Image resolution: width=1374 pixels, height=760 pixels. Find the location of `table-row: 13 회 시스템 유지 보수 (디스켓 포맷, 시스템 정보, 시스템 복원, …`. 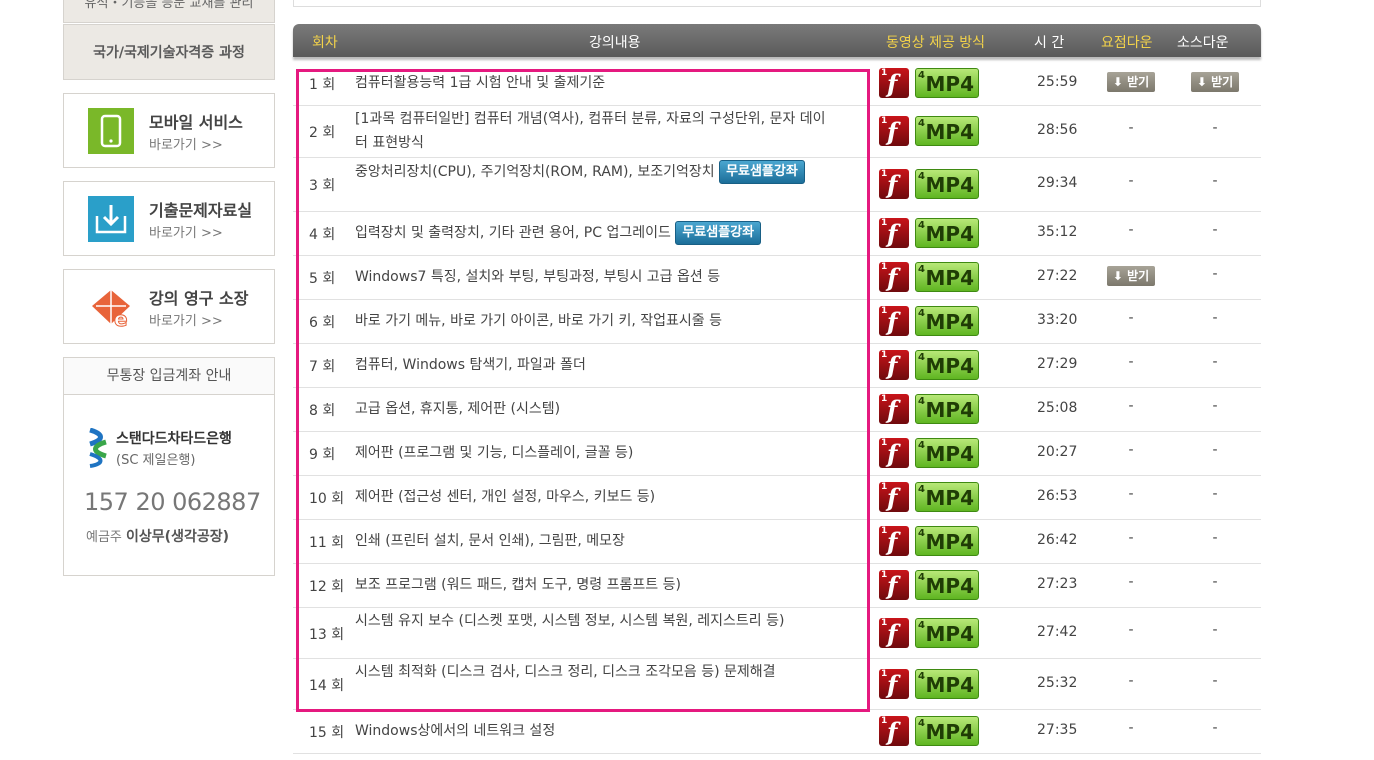

table-row: 13 회 시스템 유지 보수 (디스켓 포맷, 시스템 정보, 시스템 복원, … is located at coordinates (777, 633).